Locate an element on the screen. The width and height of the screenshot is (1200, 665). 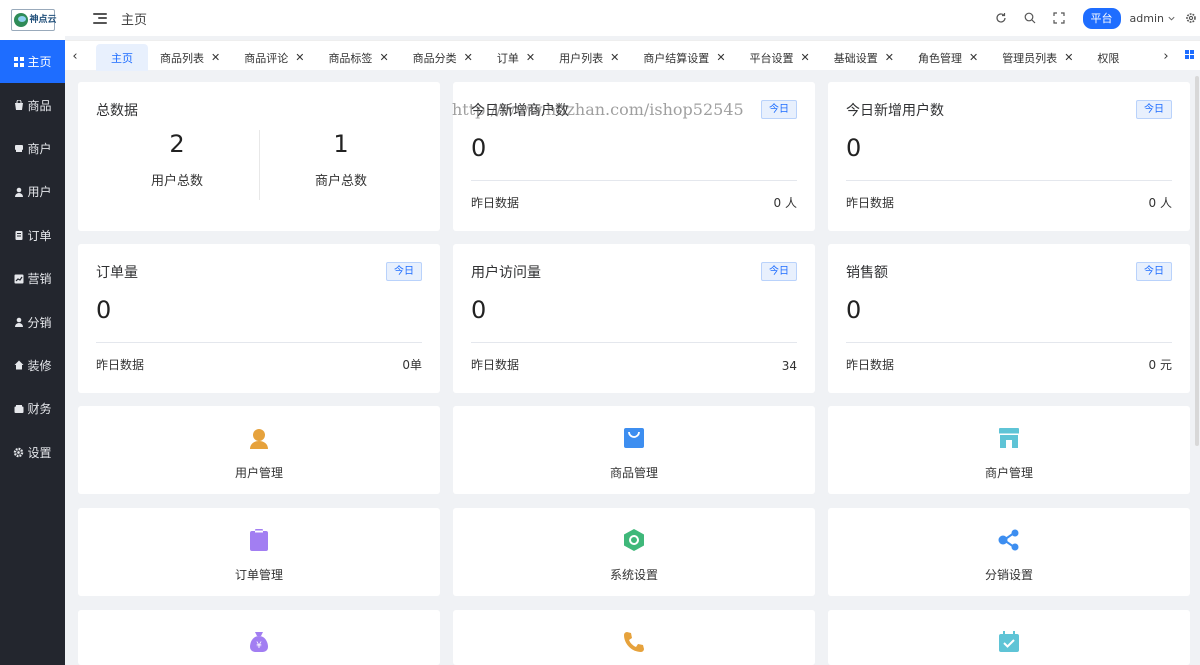
logo-box: 神点云 is located at coordinates (33, 20).